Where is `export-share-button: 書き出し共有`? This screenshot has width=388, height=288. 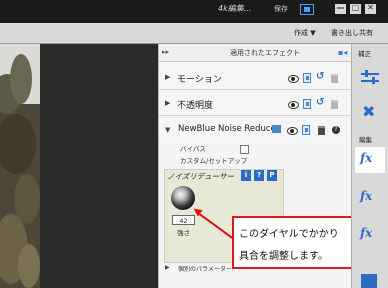 export-share-button: 書き出し共有 is located at coordinates (352, 33).